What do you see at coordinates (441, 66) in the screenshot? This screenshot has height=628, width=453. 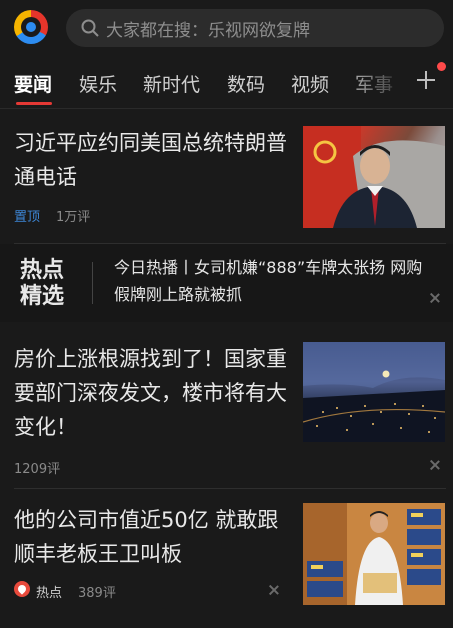 I see `notification-dot` at bounding box center [441, 66].